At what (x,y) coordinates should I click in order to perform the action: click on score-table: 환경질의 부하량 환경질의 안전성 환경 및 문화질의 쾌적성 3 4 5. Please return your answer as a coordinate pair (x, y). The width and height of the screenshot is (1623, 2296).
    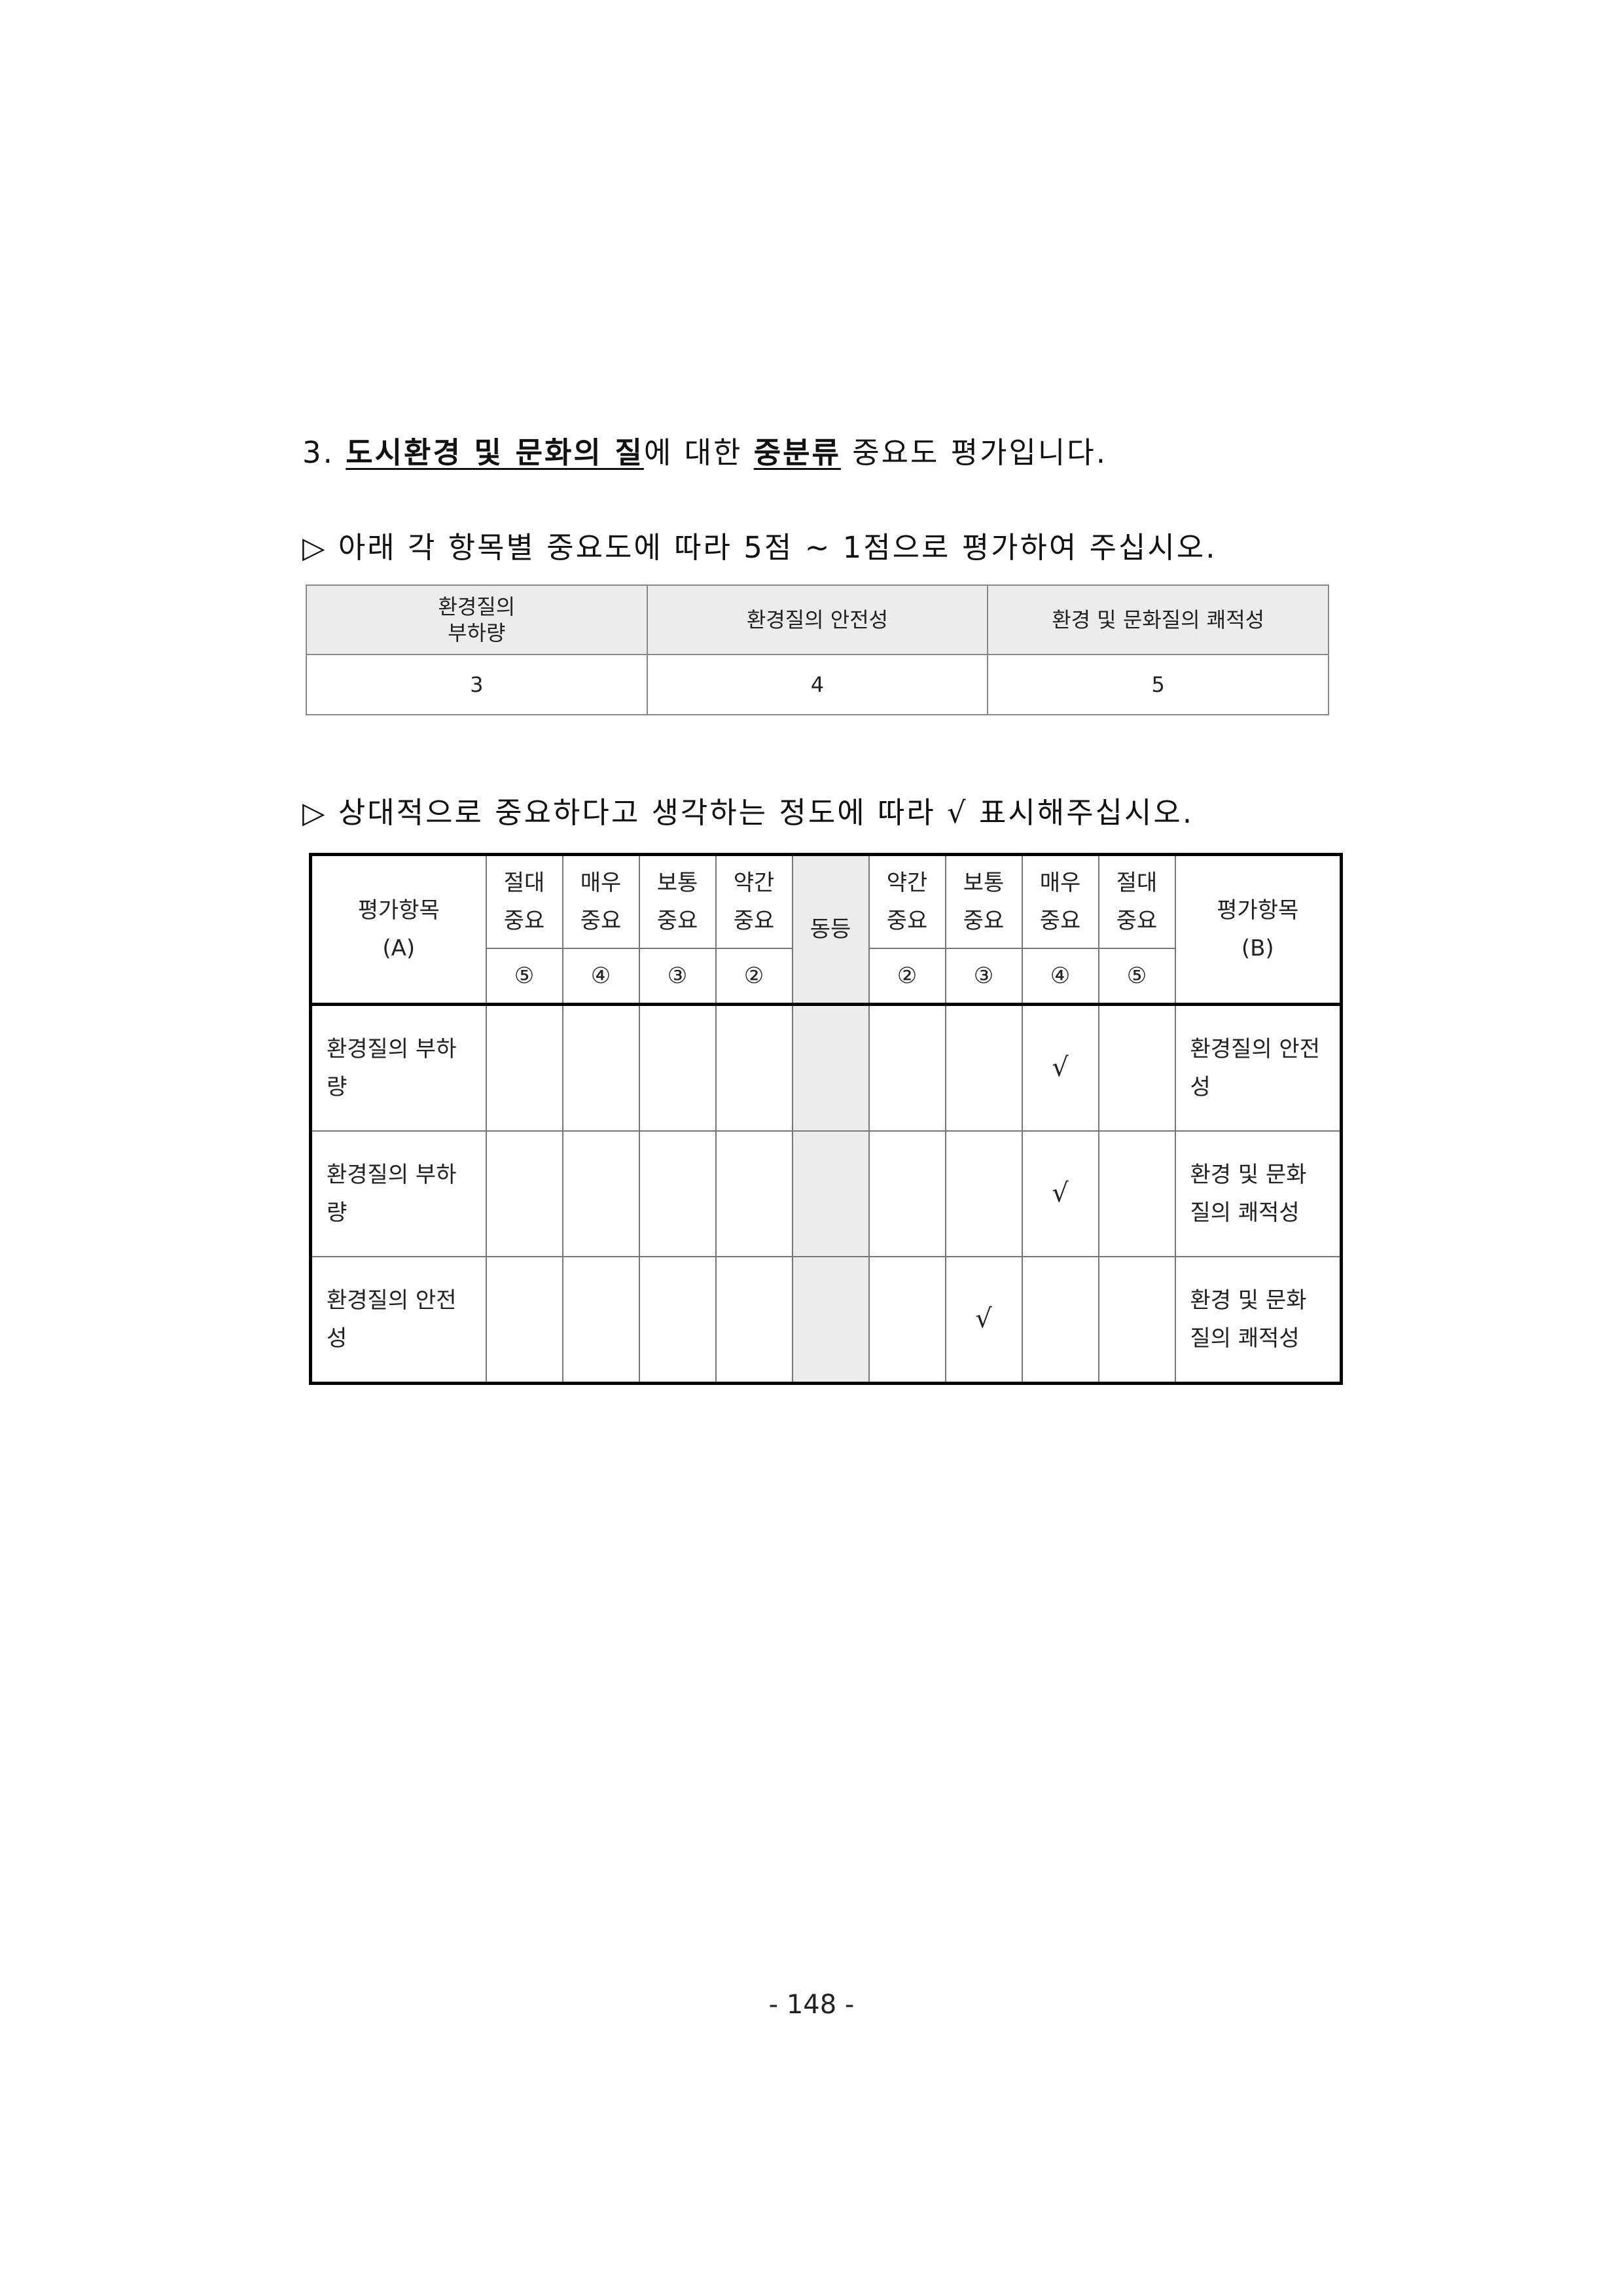
    Looking at the image, I should click on (818, 649).